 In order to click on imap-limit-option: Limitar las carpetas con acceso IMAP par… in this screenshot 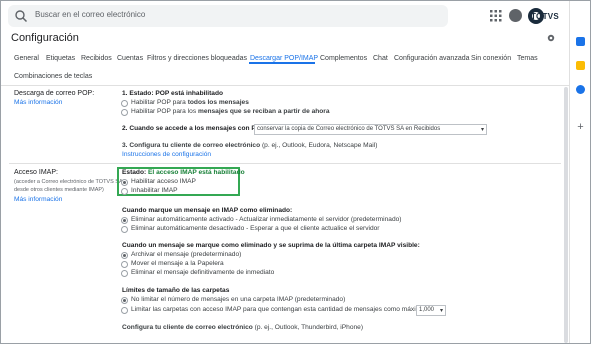, I will do `click(278, 309)`.